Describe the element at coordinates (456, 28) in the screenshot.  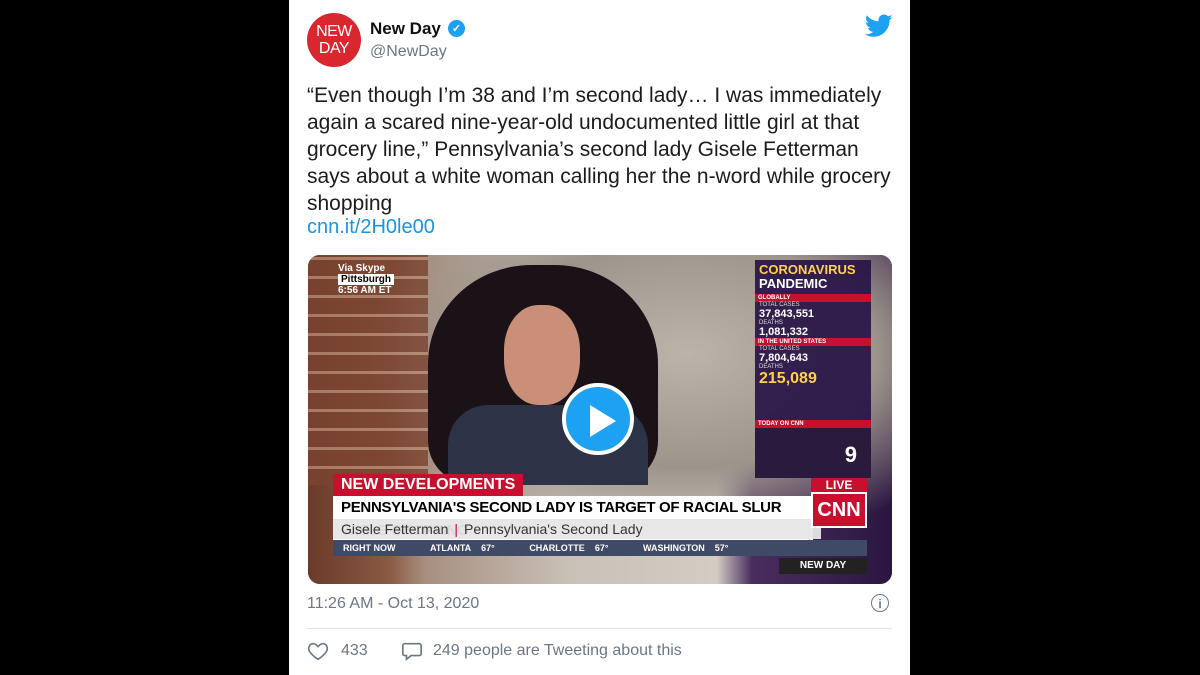
I see `verified-badge-icon: ✓` at that location.